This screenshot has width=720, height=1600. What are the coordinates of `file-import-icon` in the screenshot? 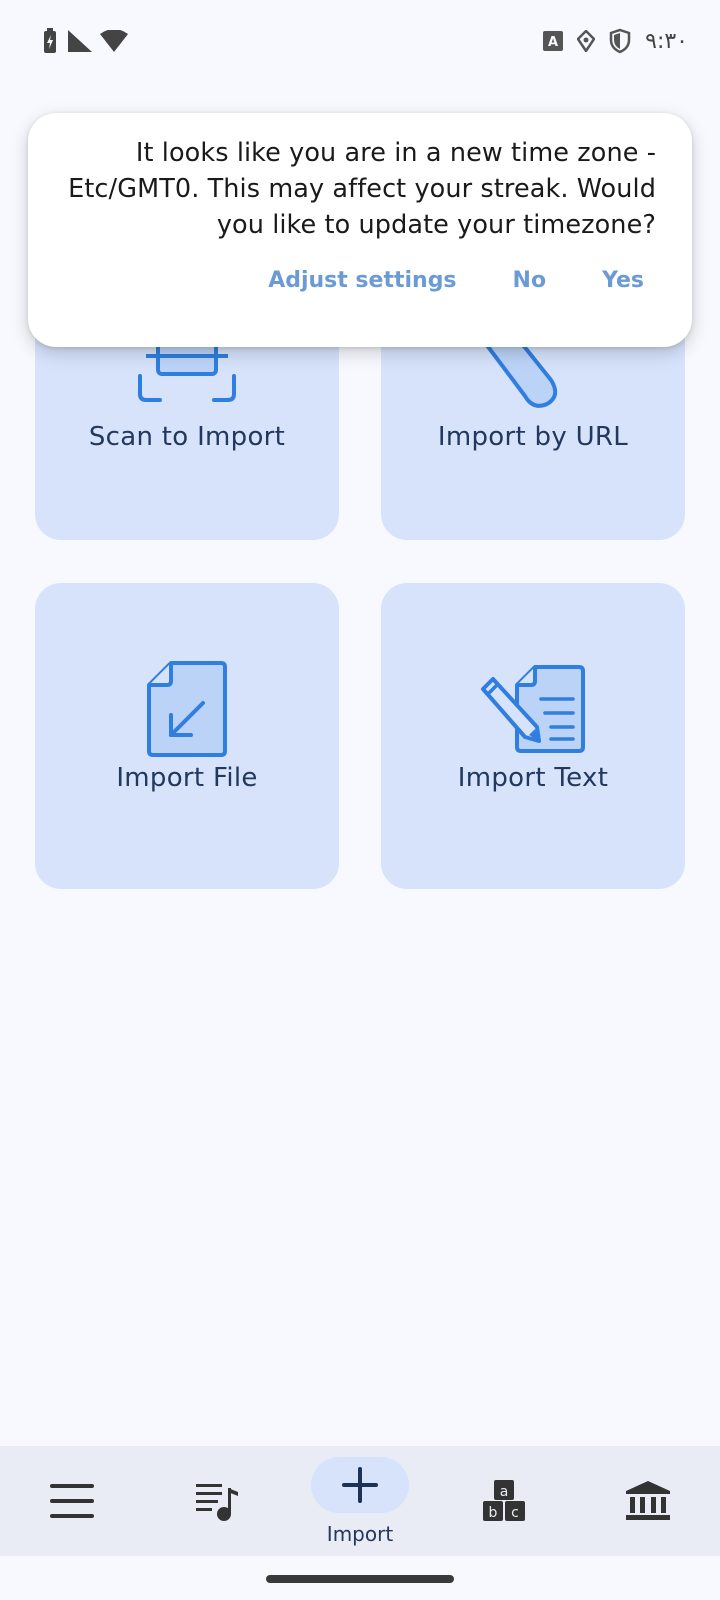 It's located at (187, 709).